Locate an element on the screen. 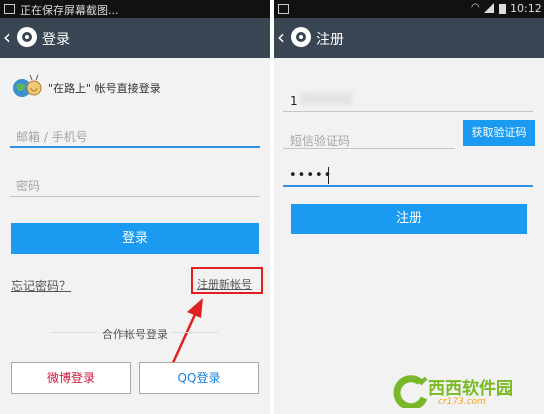  status-bar: ◠ 10:12 is located at coordinates (409, 9).